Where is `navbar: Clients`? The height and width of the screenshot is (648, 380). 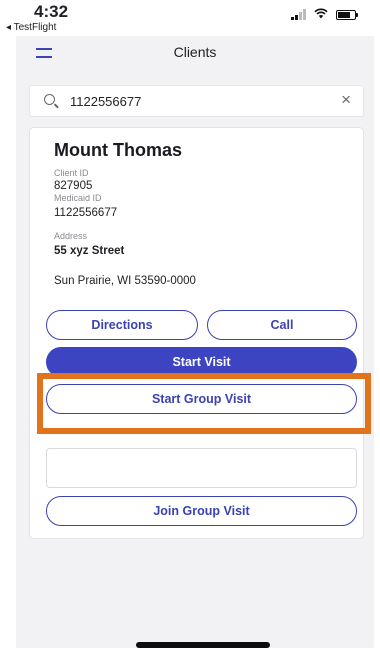
navbar: Clients is located at coordinates (195, 53).